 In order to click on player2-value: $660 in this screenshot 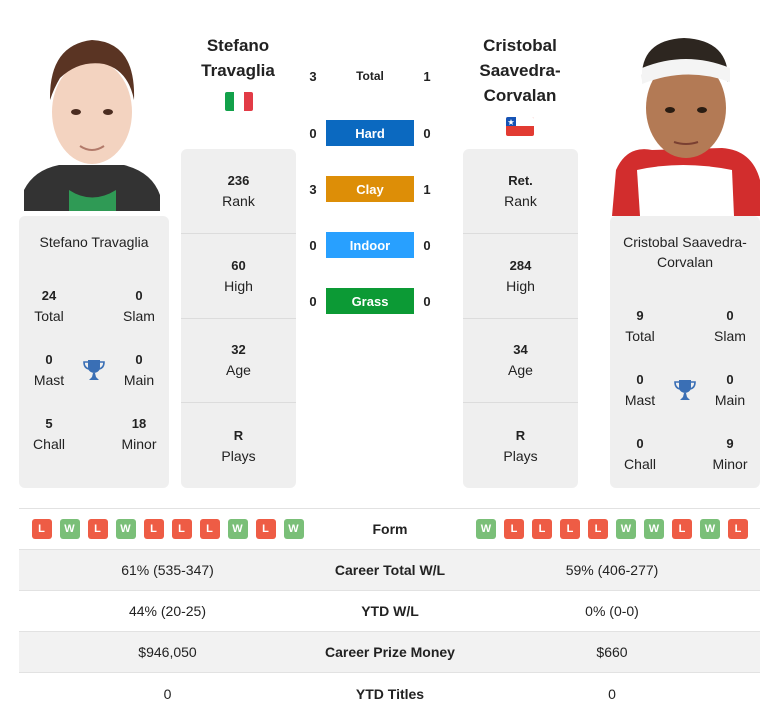, I will do `click(612, 652)`.